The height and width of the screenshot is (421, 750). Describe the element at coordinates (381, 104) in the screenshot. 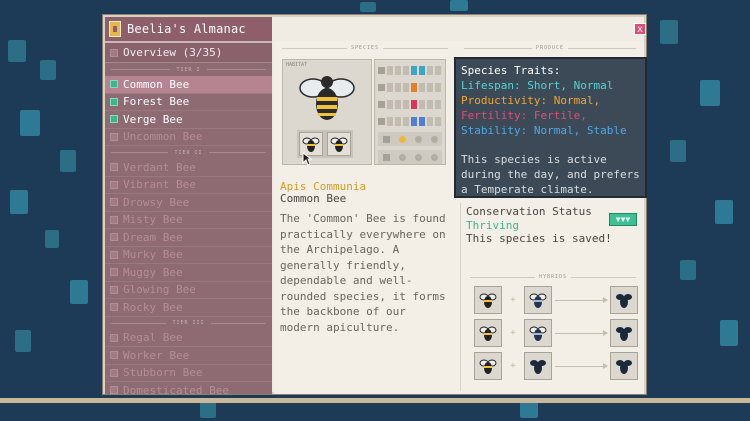

I see `fertility-icon` at that location.